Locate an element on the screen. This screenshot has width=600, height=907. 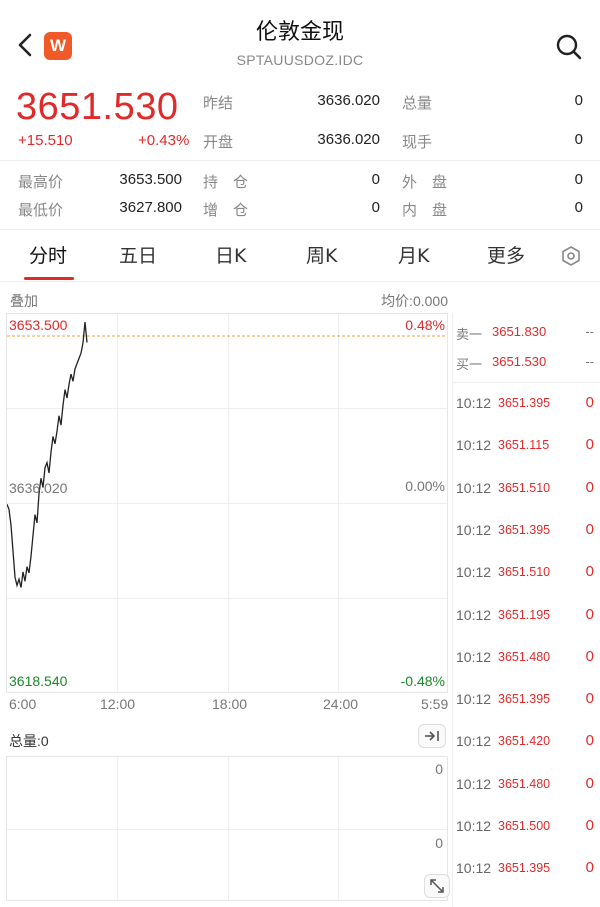
tick-row: 10:12 3651.500 0 is located at coordinates (526, 827).